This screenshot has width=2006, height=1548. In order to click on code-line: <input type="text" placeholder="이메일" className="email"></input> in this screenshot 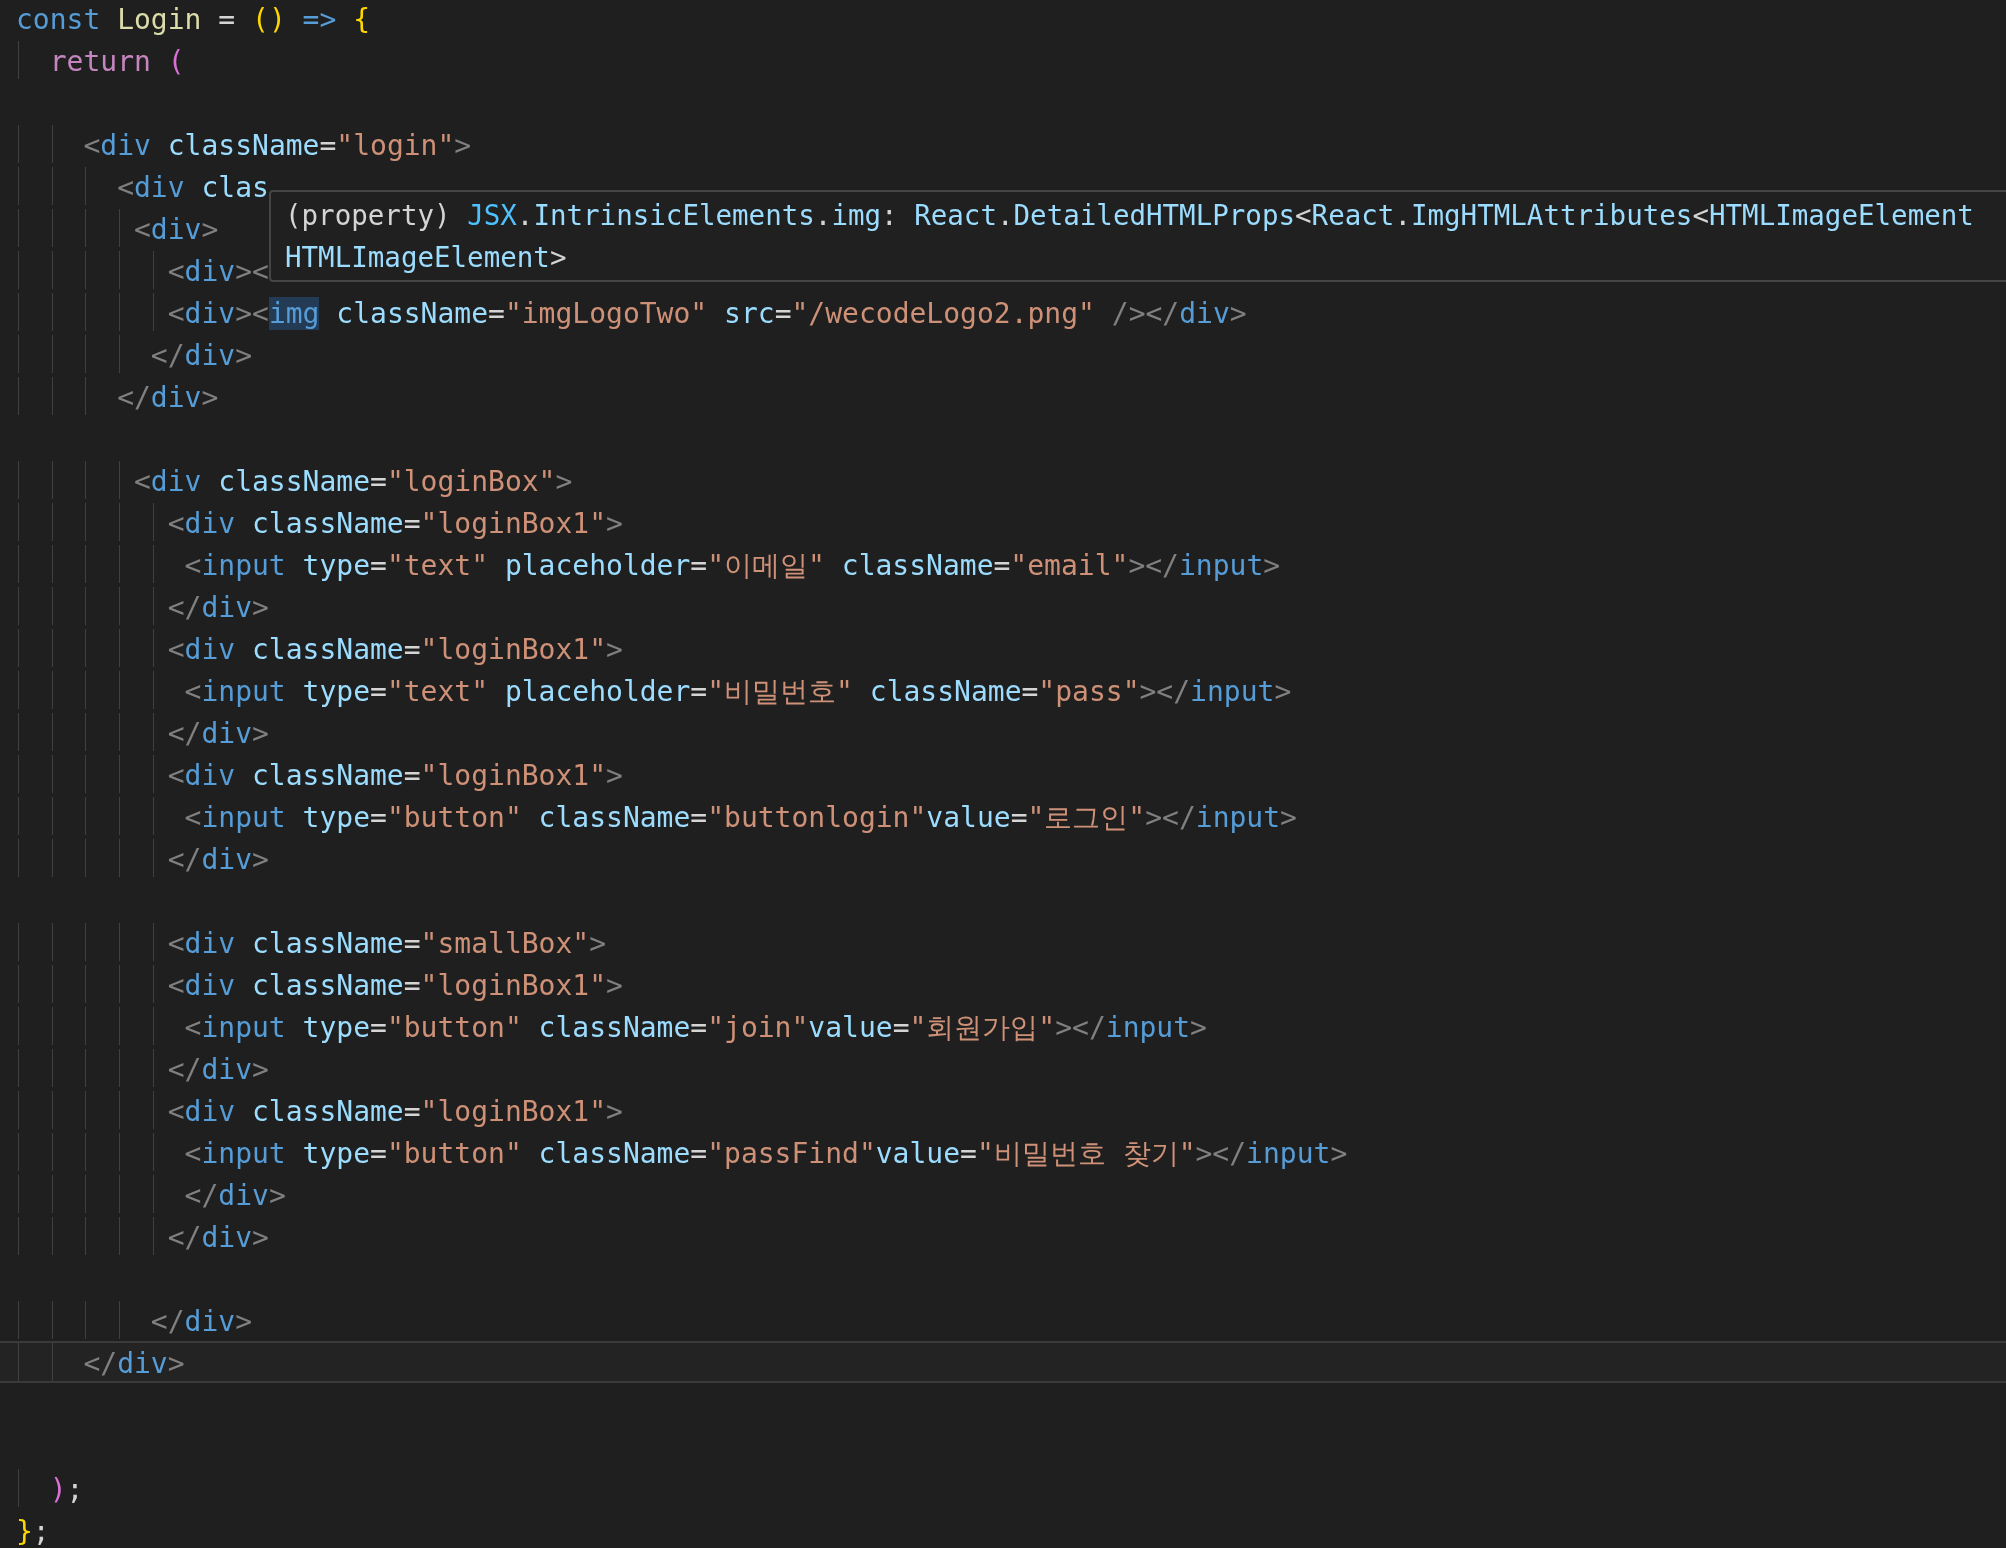, I will do `click(732, 566)`.